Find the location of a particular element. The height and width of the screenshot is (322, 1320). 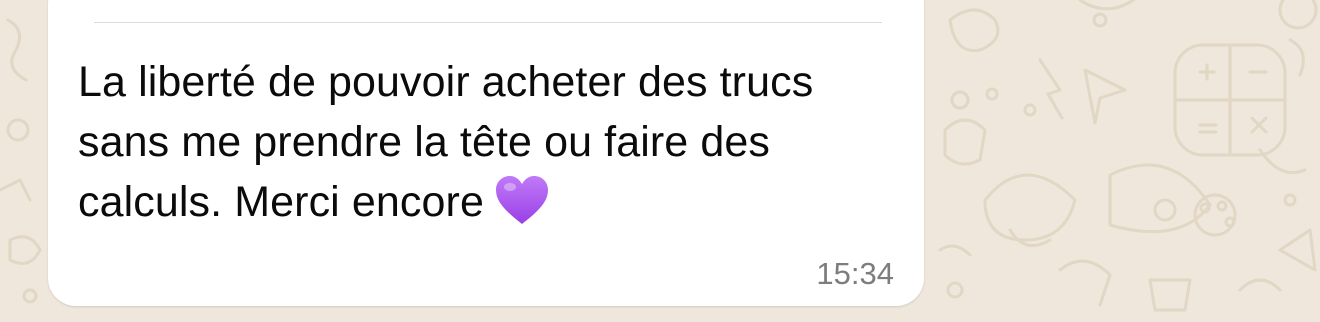

purple-heart-icon is located at coordinates (522, 200).